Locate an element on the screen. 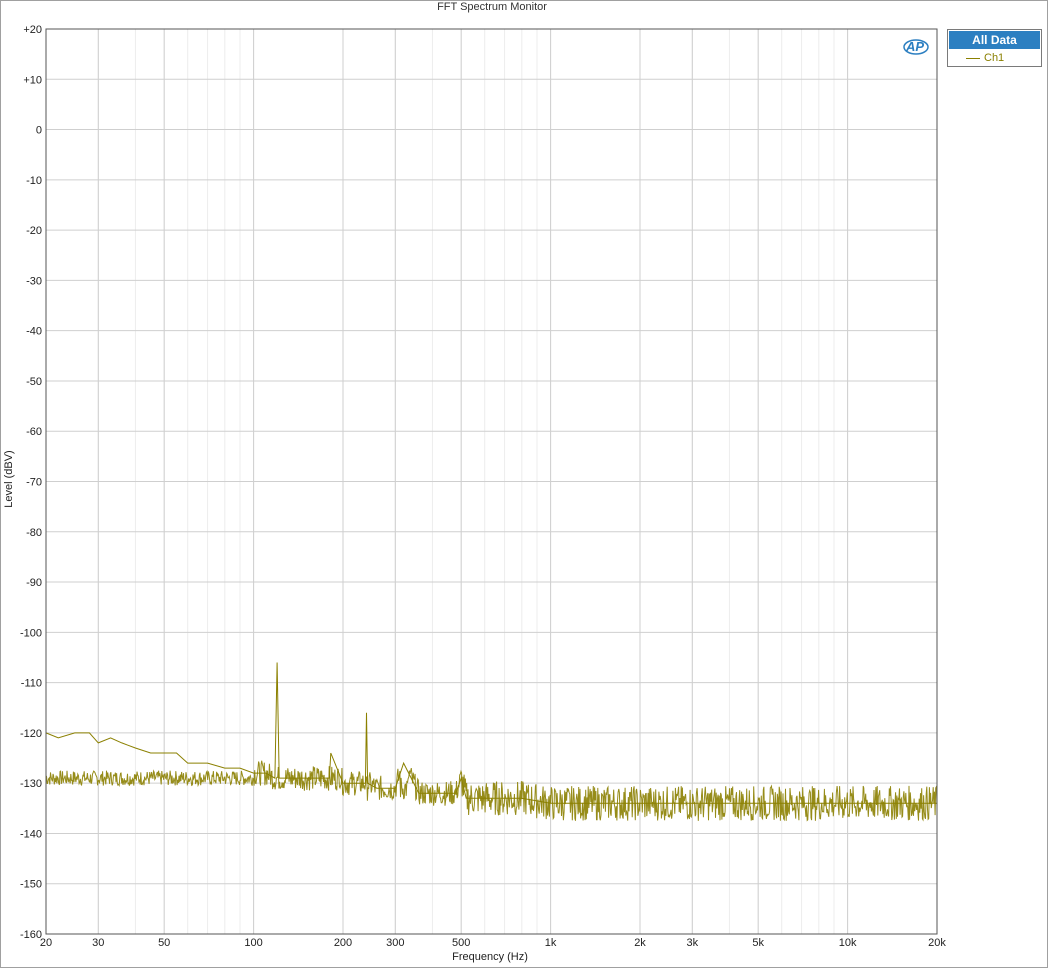 The height and width of the screenshot is (968, 1048). y-tick-label: +20 is located at coordinates (32, 30).